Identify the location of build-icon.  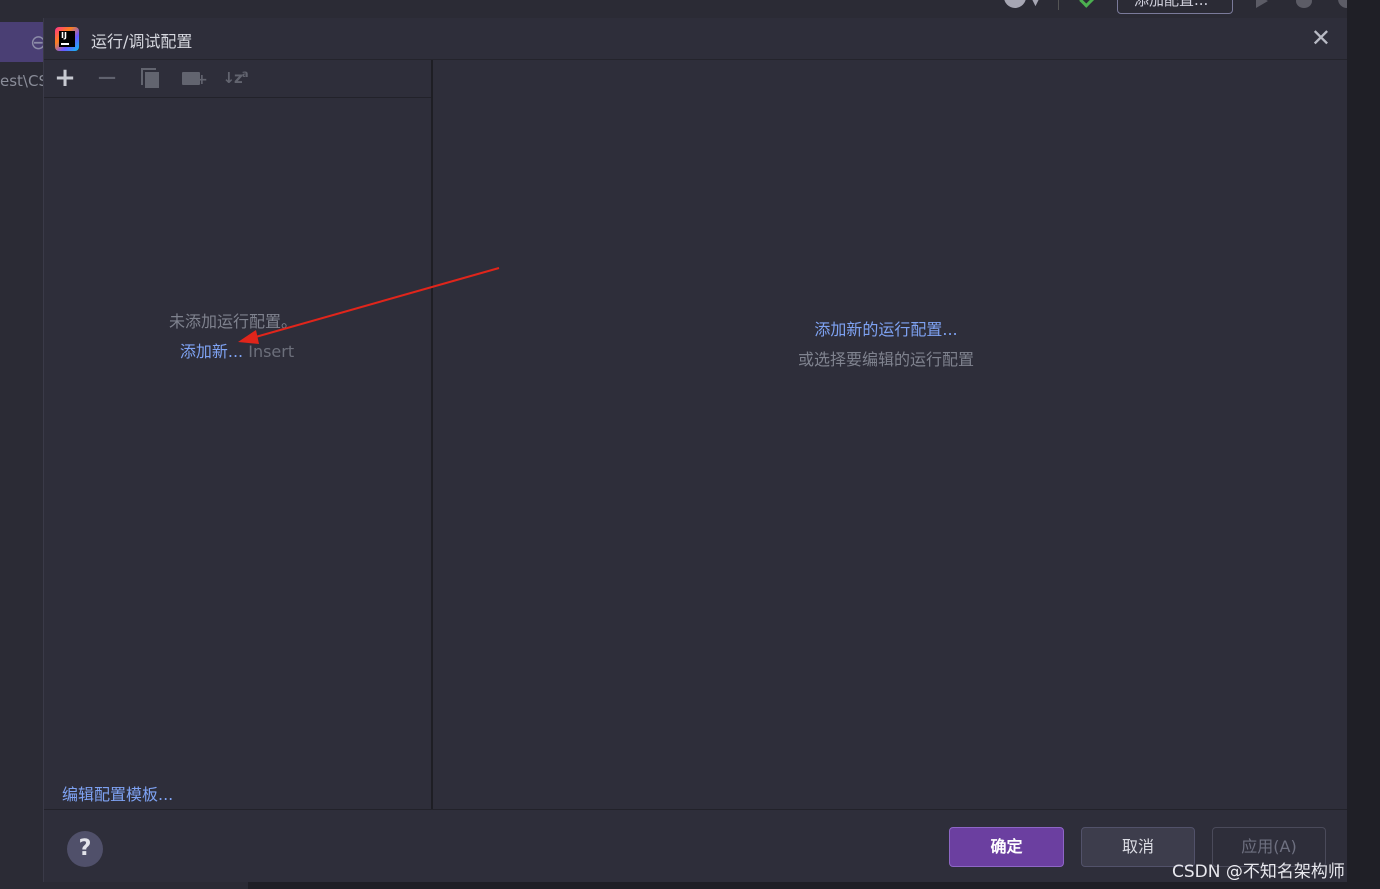
(1087, 4).